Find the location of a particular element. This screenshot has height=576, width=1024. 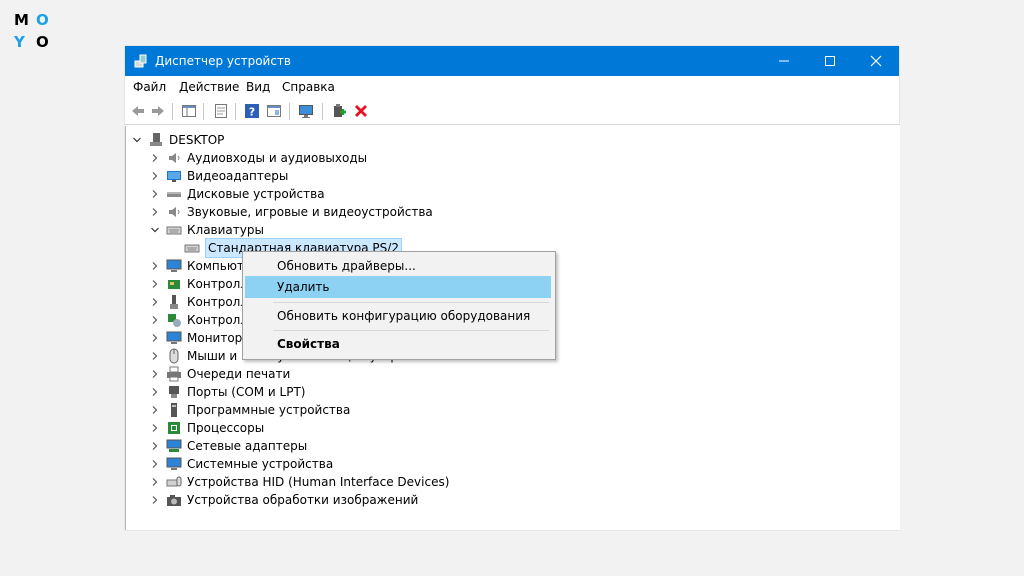

network-adapter-icon is located at coordinates (174, 445).